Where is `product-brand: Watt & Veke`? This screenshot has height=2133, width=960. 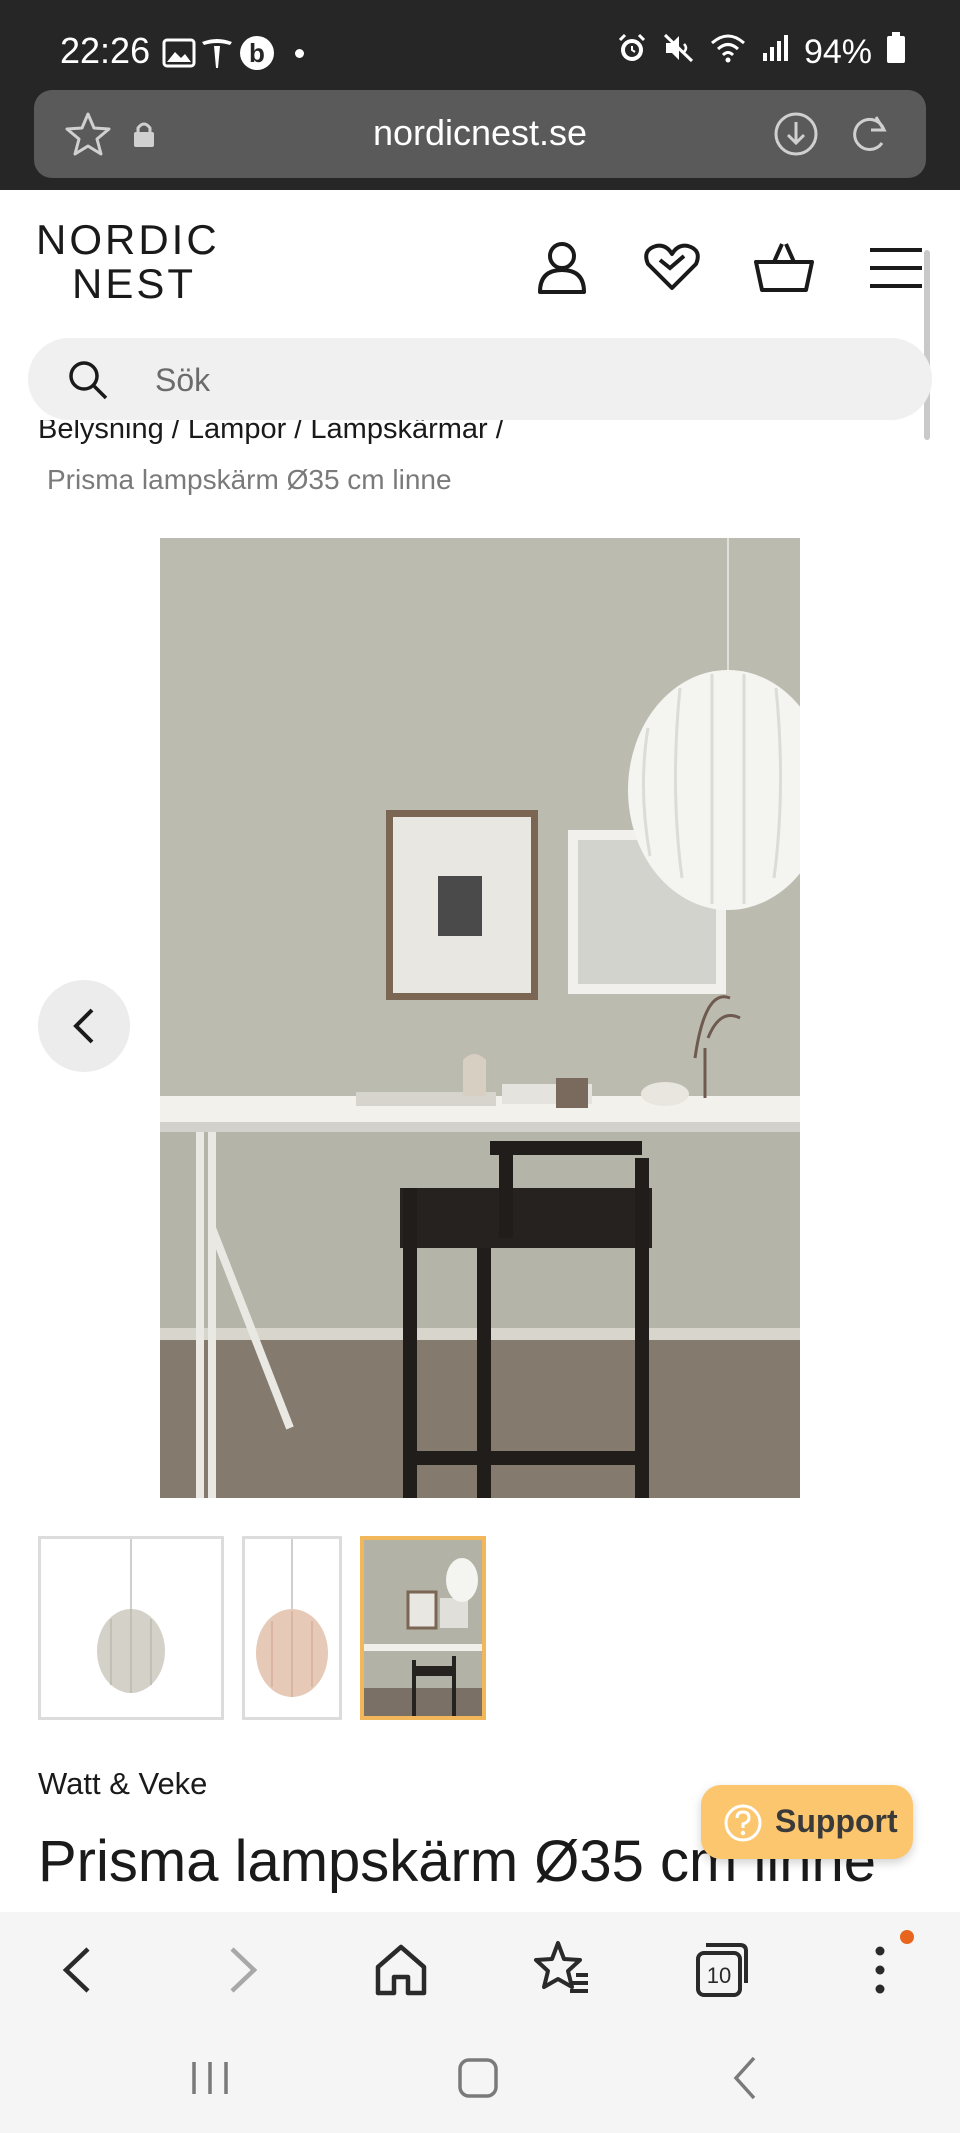 product-brand: Watt & Veke is located at coordinates (122, 1784).